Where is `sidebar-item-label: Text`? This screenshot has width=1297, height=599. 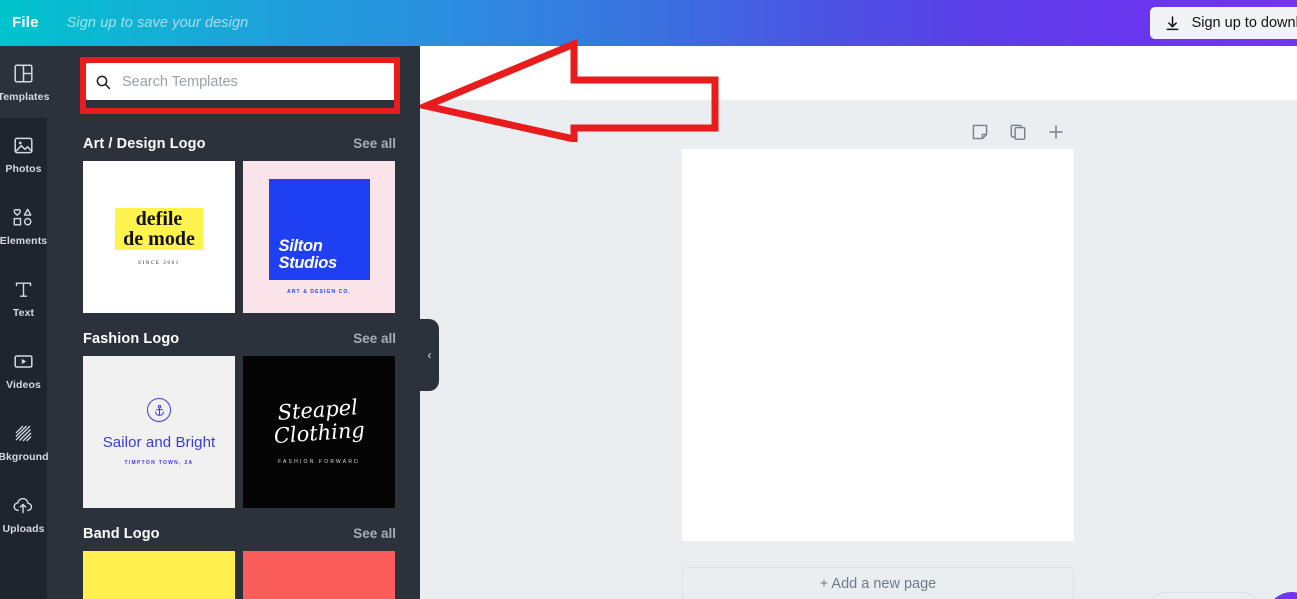 sidebar-item-label: Text is located at coordinates (23, 312).